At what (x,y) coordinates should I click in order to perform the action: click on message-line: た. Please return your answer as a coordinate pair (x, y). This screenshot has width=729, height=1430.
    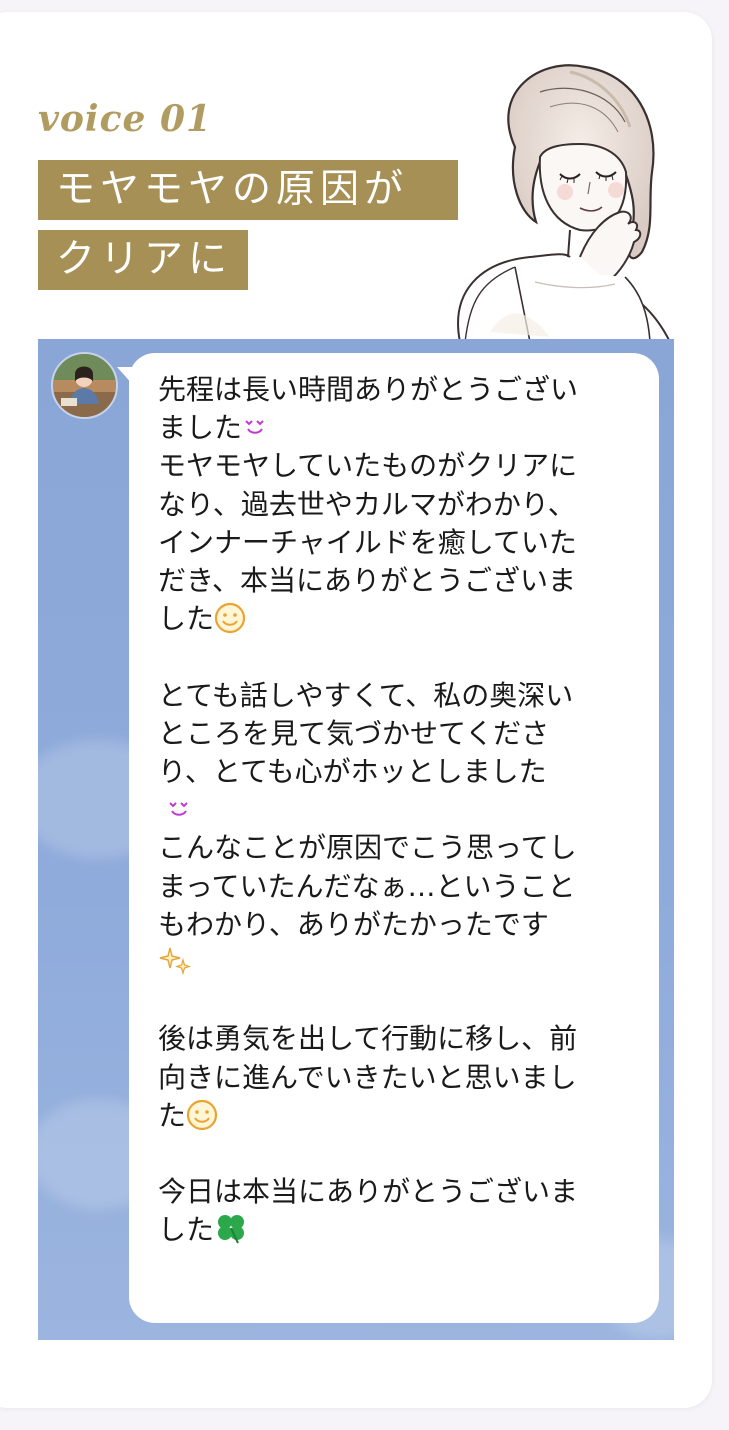
    Looking at the image, I should click on (172, 1115).